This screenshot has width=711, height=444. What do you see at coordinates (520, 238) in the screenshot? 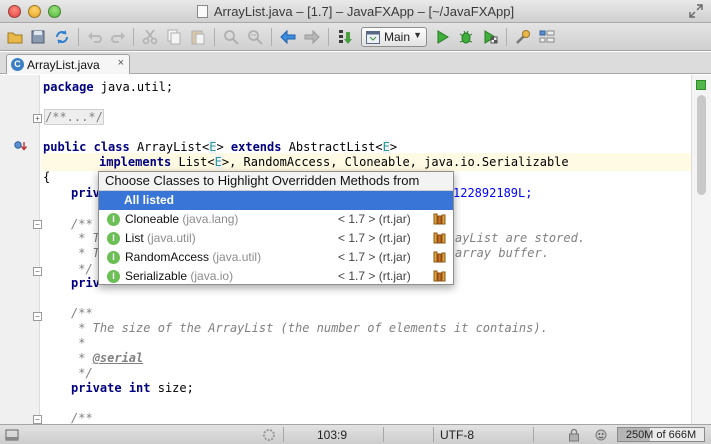
I see `comment-line-tail: ayList are stored.` at bounding box center [520, 238].